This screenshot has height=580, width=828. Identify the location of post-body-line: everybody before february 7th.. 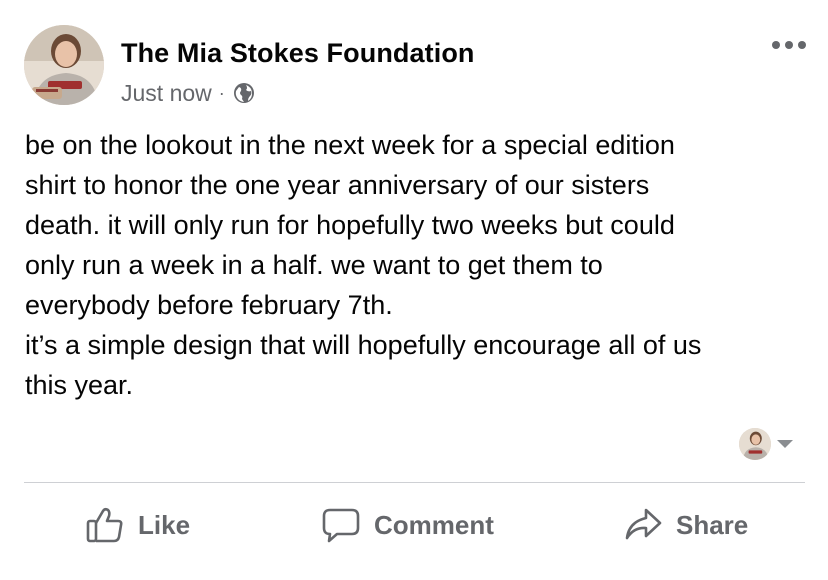
(209, 305).